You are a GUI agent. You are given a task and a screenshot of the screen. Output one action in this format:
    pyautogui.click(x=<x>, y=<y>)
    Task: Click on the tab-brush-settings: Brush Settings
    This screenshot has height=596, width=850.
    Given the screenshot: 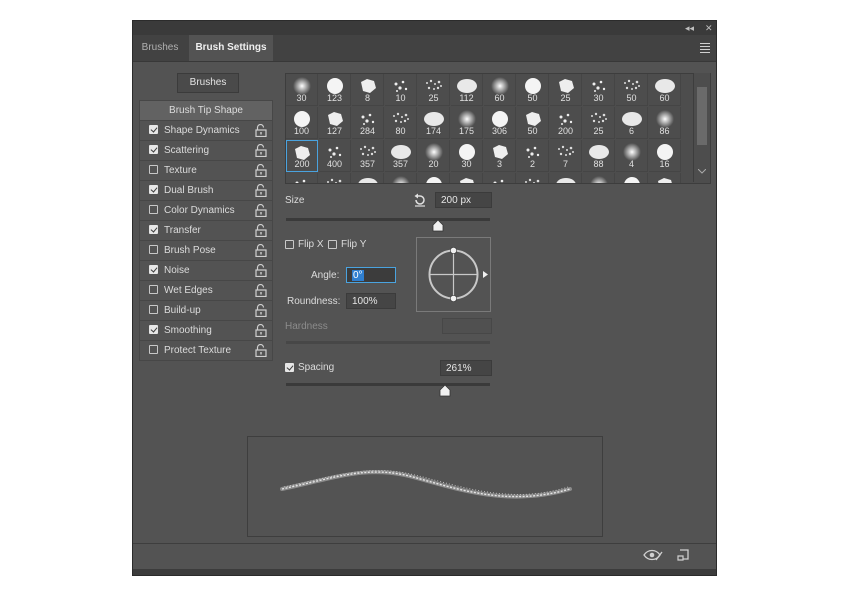 What is the action you would take?
    pyautogui.click(x=231, y=48)
    